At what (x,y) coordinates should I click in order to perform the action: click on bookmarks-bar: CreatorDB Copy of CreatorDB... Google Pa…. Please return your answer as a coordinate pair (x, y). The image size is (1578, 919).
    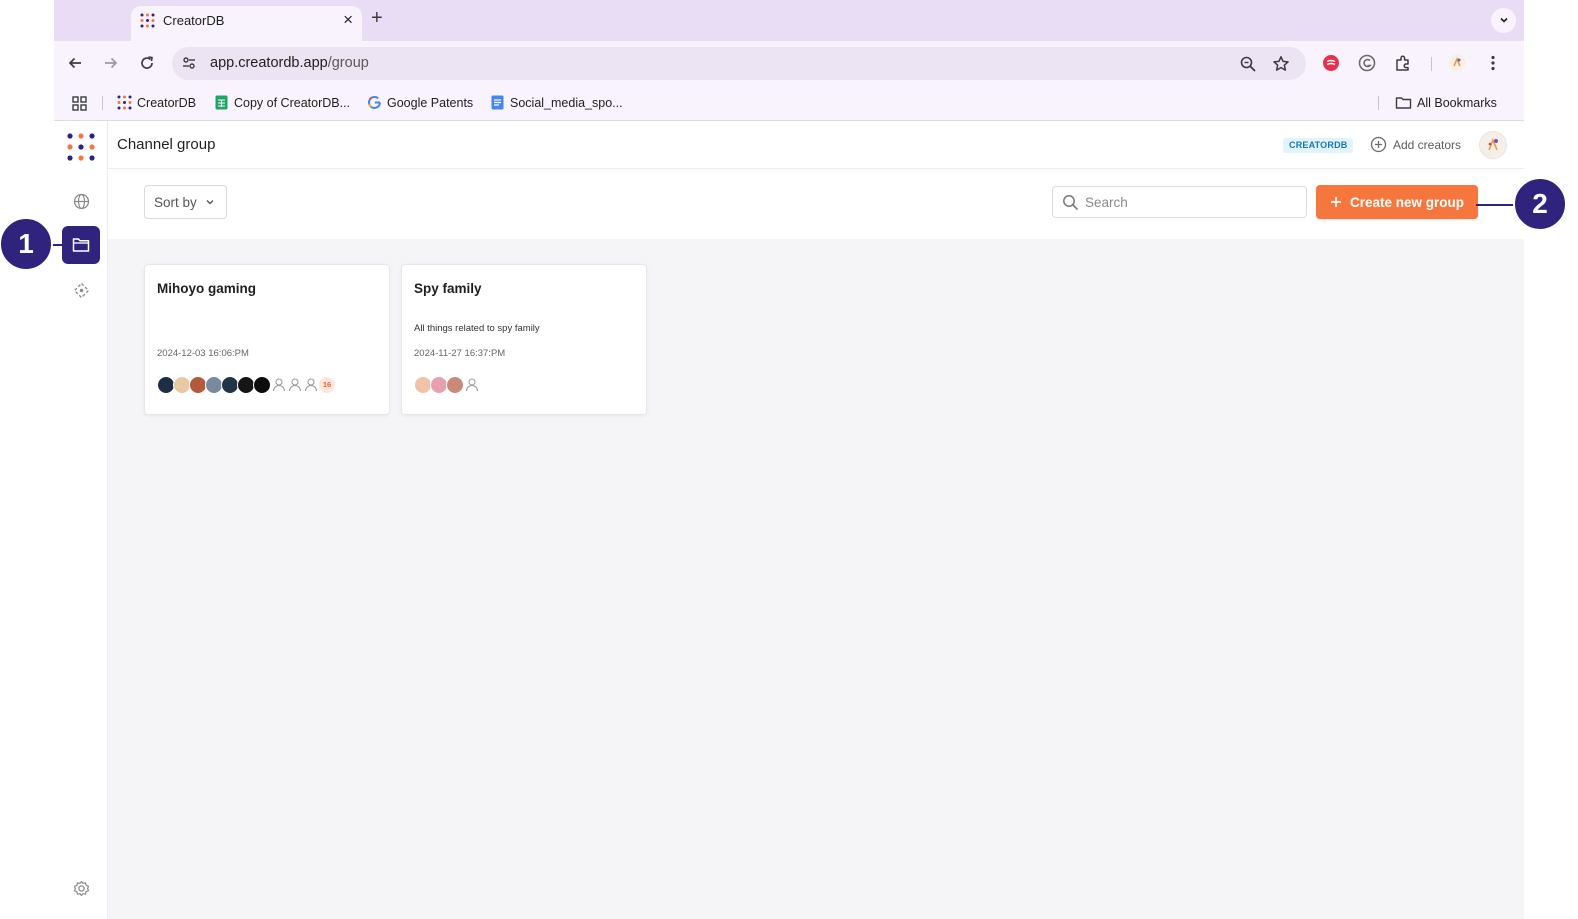
    Looking at the image, I should click on (789, 103).